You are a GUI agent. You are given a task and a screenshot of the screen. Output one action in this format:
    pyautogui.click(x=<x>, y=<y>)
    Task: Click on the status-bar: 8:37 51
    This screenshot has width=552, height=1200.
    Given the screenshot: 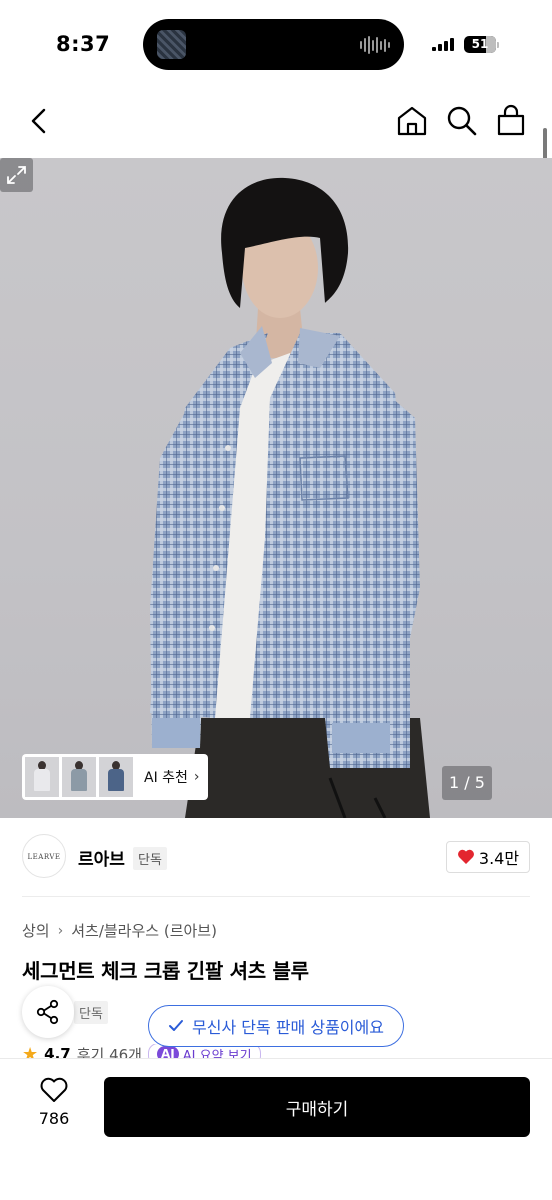 What is the action you would take?
    pyautogui.click(x=276, y=45)
    